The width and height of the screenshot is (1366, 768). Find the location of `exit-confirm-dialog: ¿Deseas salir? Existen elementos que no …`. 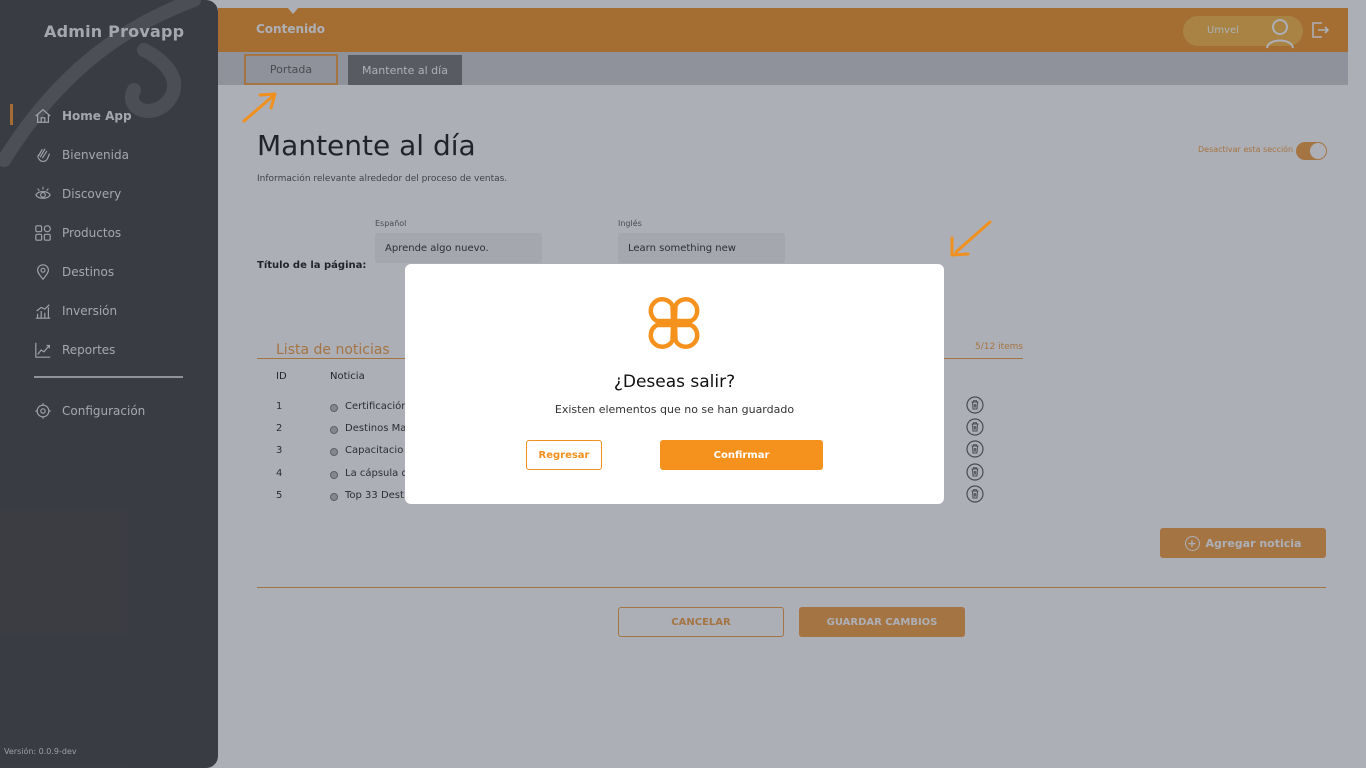

exit-confirm-dialog: ¿Deseas salir? Existen elementos que no … is located at coordinates (674, 384).